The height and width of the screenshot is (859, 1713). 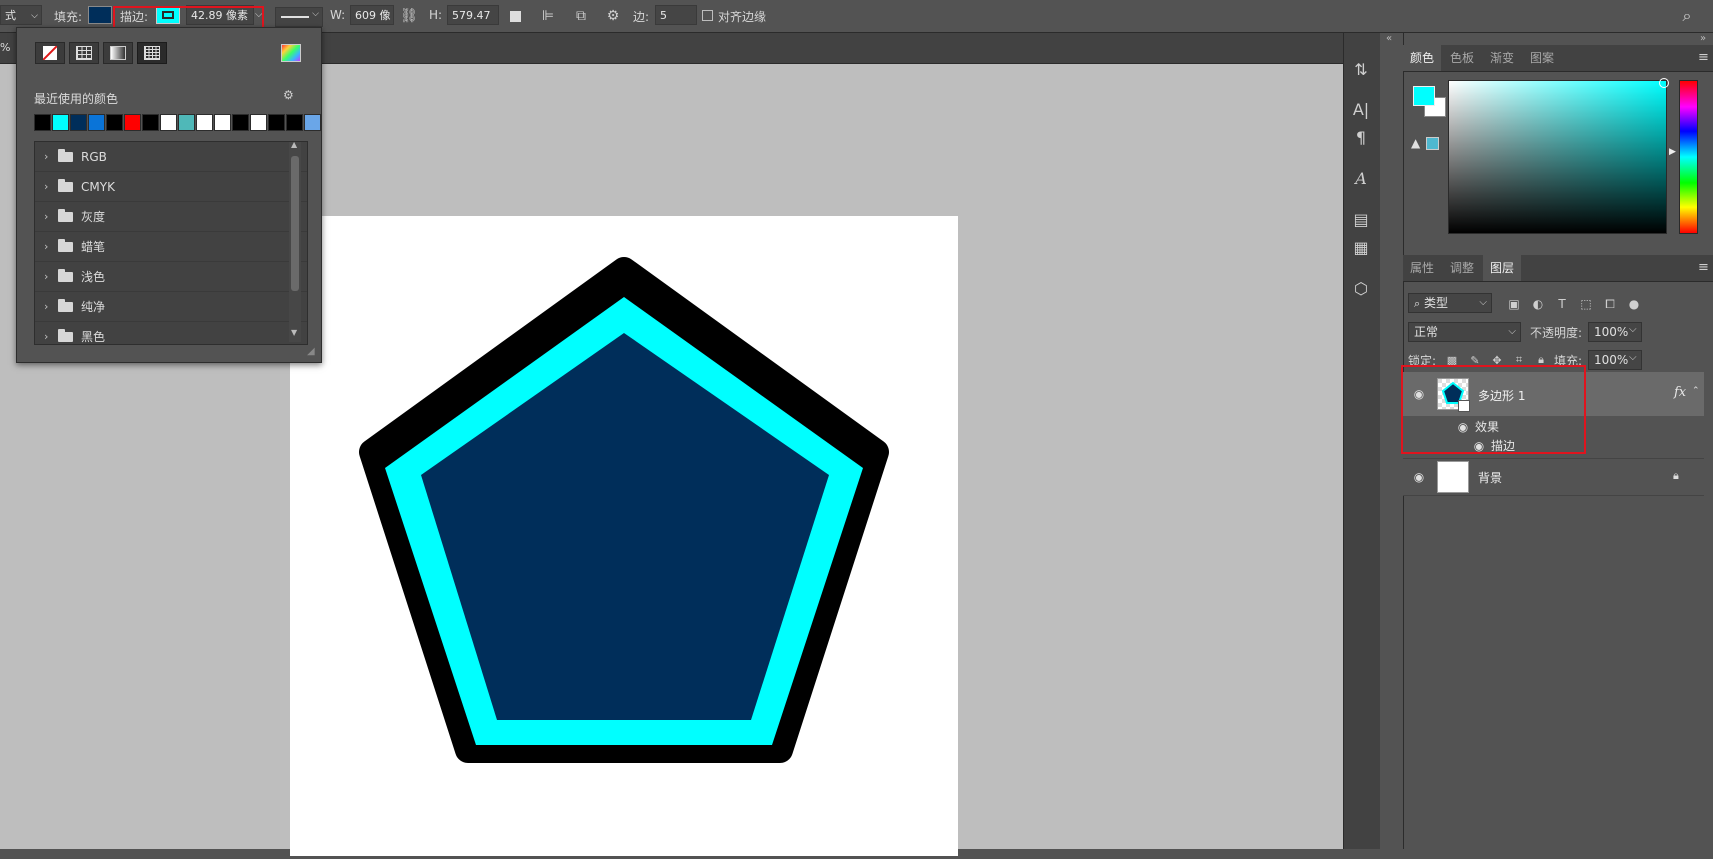 I want to click on image-filter-icon: ▣, so click(x=1514, y=304).